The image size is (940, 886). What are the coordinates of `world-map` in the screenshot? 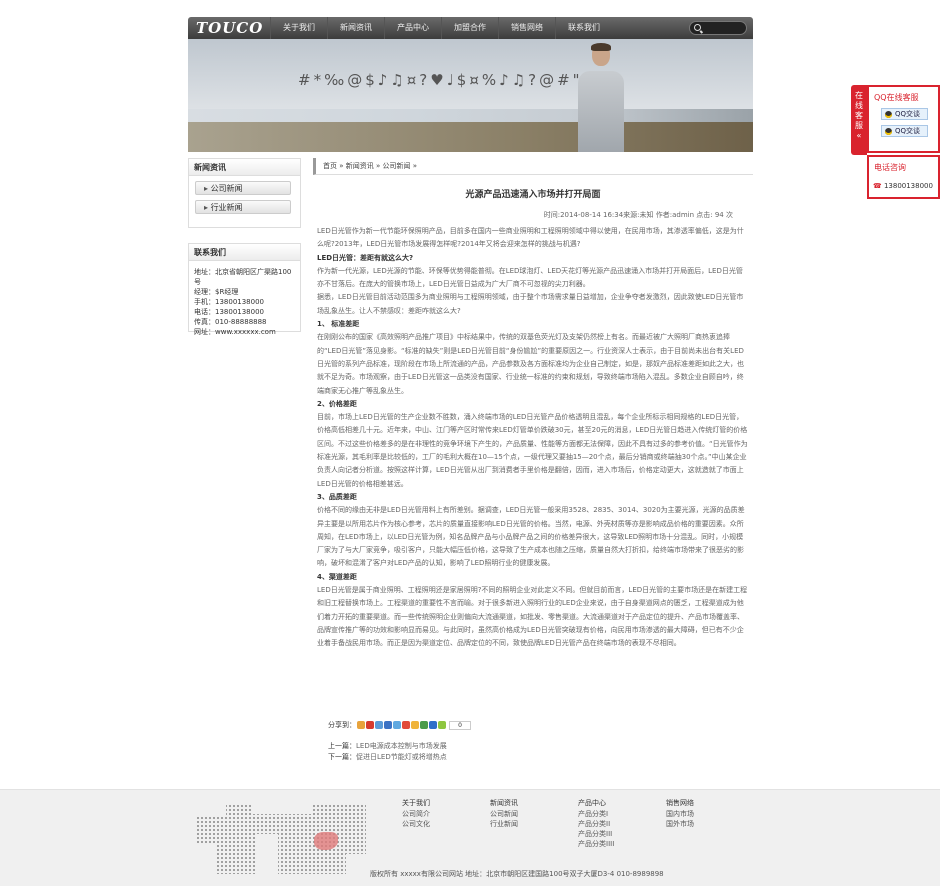 It's located at (281, 839).